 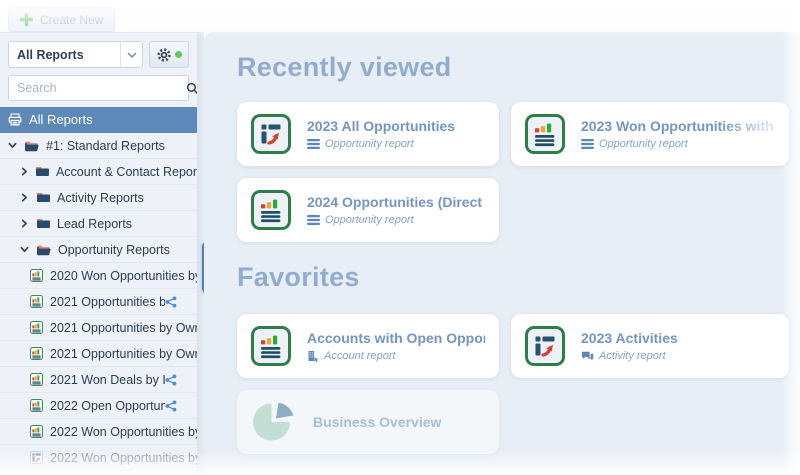 What do you see at coordinates (381, 126) in the screenshot?
I see `report-card-title: 2023 All Opportunities` at bounding box center [381, 126].